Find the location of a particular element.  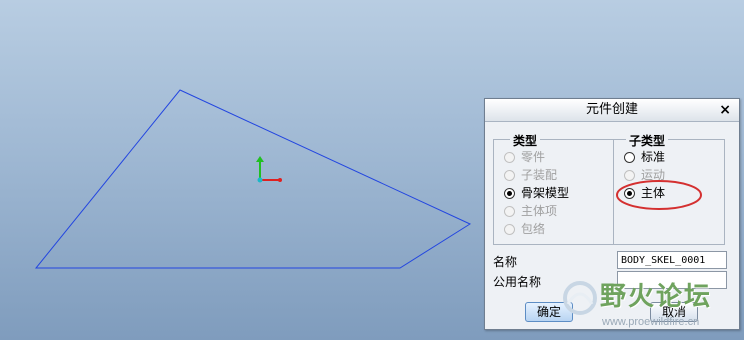

dialog-title: 元件创建 is located at coordinates (611, 109).